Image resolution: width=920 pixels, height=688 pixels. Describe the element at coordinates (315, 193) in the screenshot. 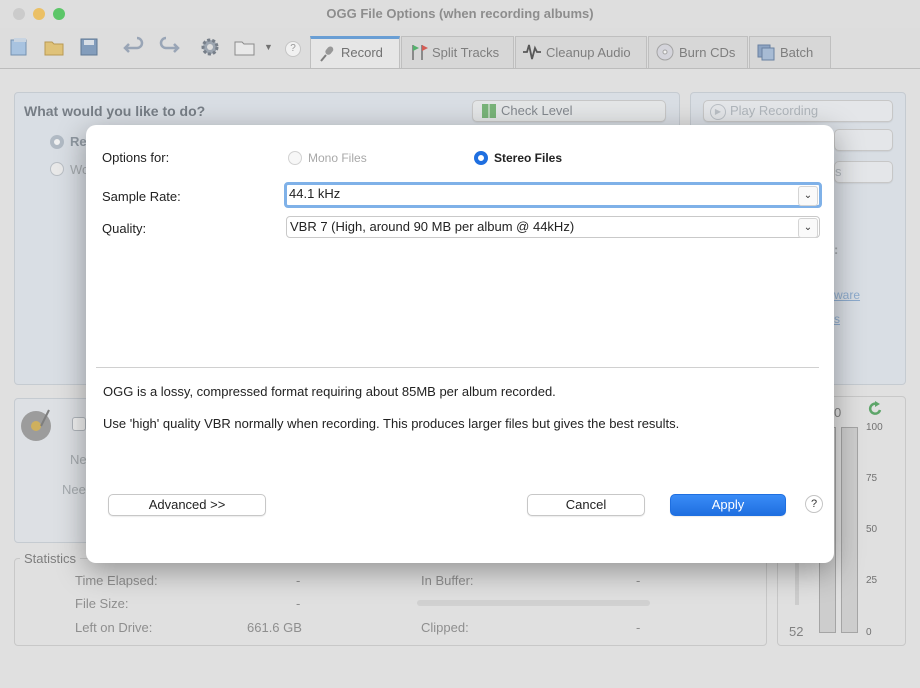

I see `sample-rate-value: 44.1 kHz` at that location.